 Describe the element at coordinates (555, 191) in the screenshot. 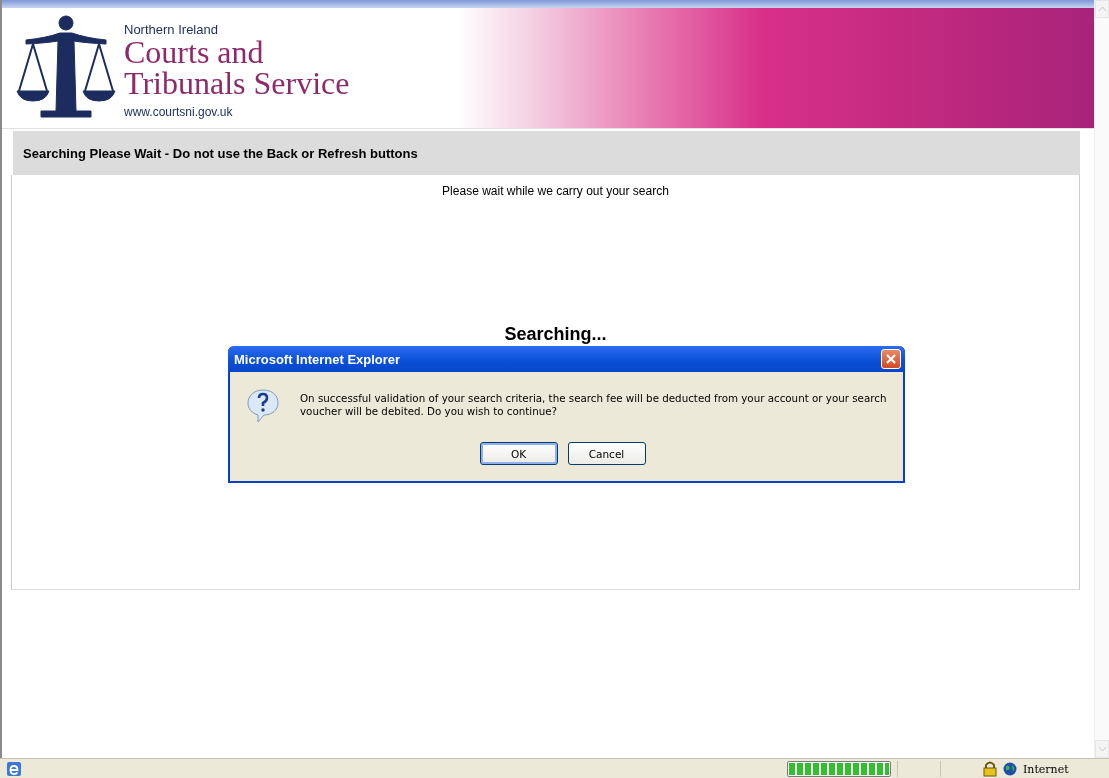

I see `wait-message: Please wait while we carry out your search` at that location.